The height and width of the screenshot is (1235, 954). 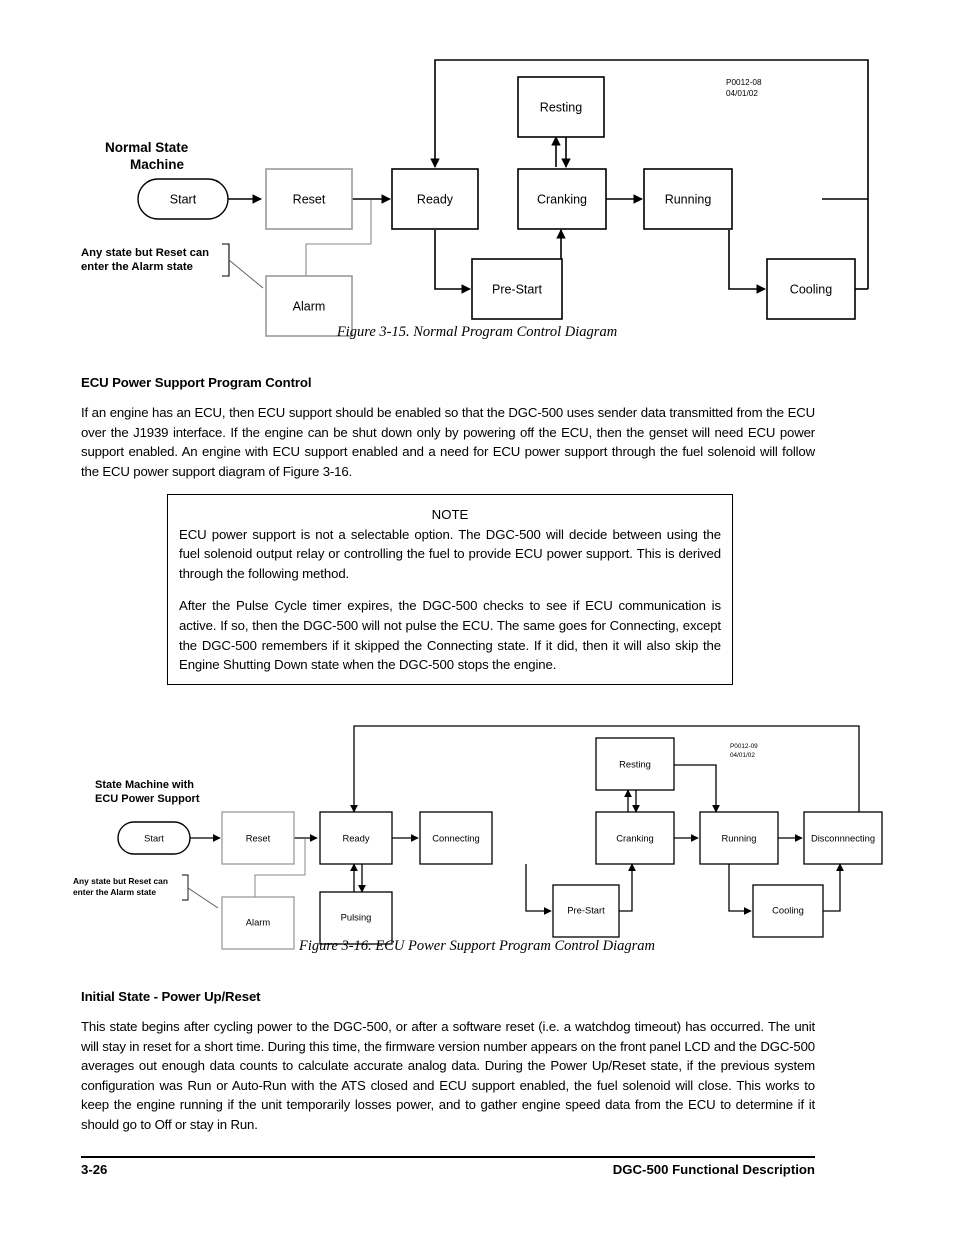 I want to click on figure1-drawing-id: P0012-08, so click(x=744, y=82).